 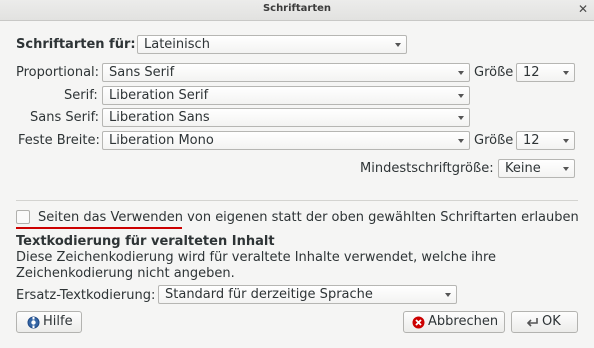 What do you see at coordinates (297, 200) in the screenshot?
I see `separator` at bounding box center [297, 200].